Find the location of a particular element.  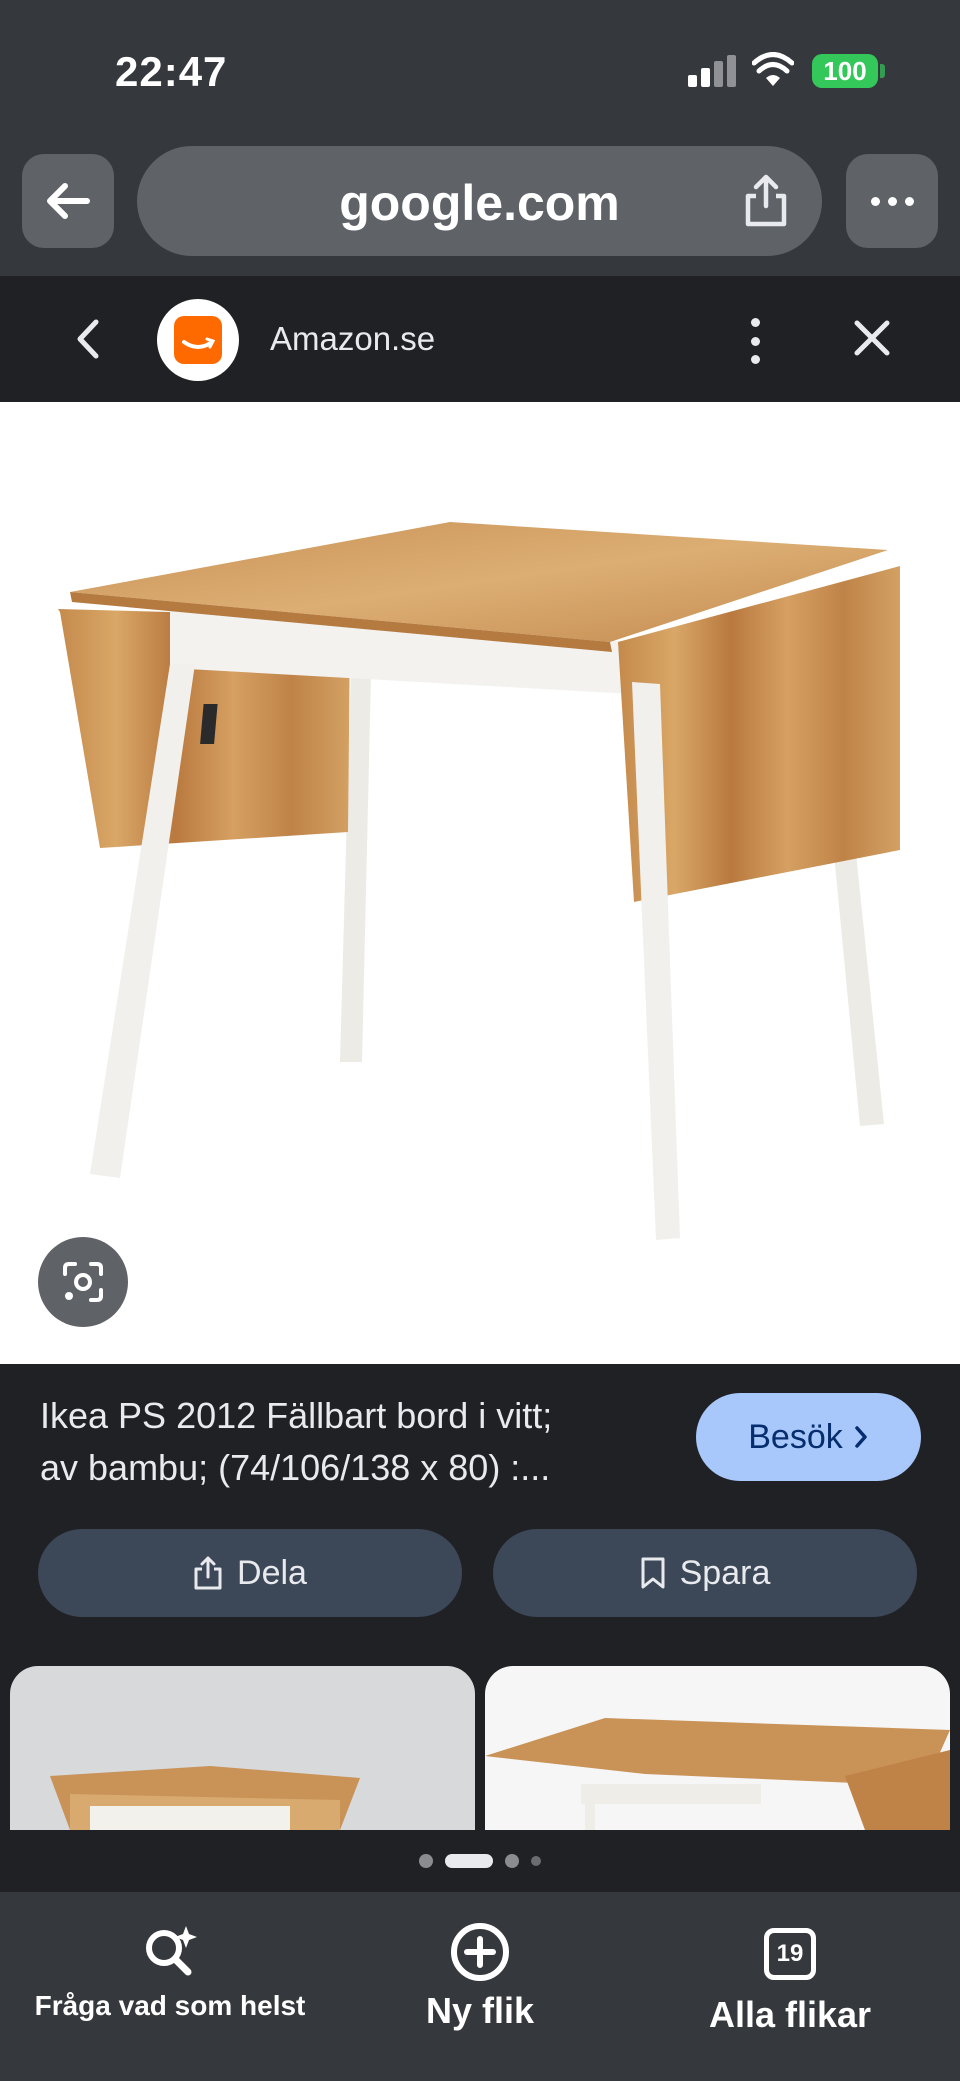

visit-button: Besök is located at coordinates (808, 1437).